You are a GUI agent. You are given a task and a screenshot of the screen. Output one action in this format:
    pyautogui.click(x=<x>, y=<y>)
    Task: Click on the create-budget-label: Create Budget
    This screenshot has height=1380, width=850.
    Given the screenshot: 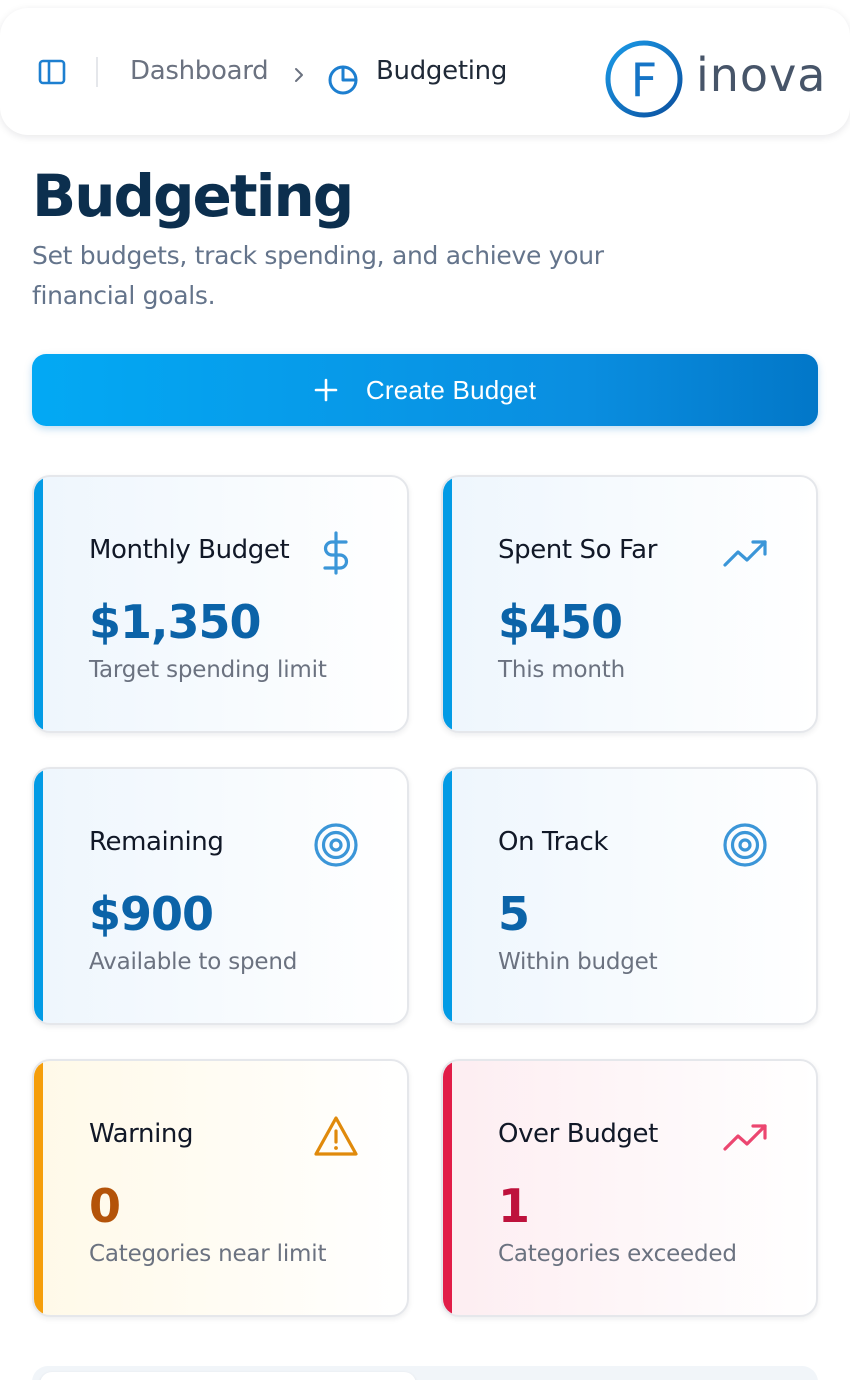 What is the action you would take?
    pyautogui.click(x=451, y=389)
    